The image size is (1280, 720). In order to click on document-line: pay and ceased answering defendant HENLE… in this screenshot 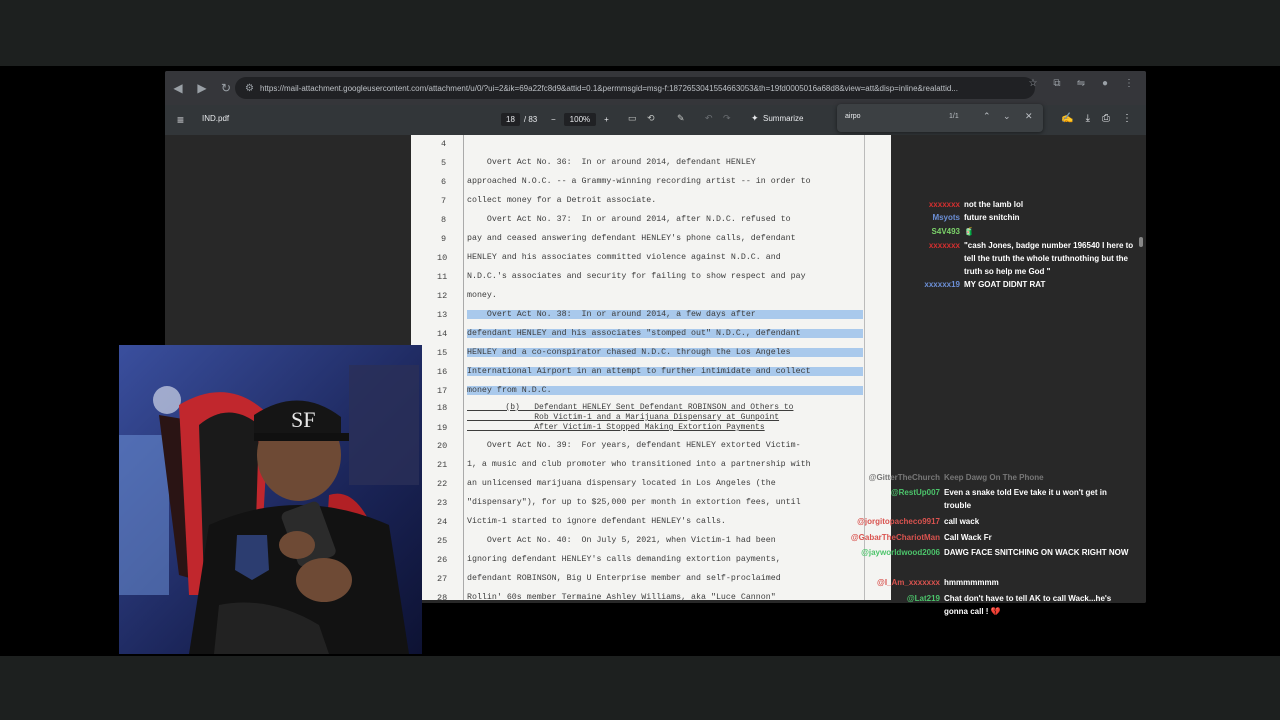, I will do `click(631, 238)`.